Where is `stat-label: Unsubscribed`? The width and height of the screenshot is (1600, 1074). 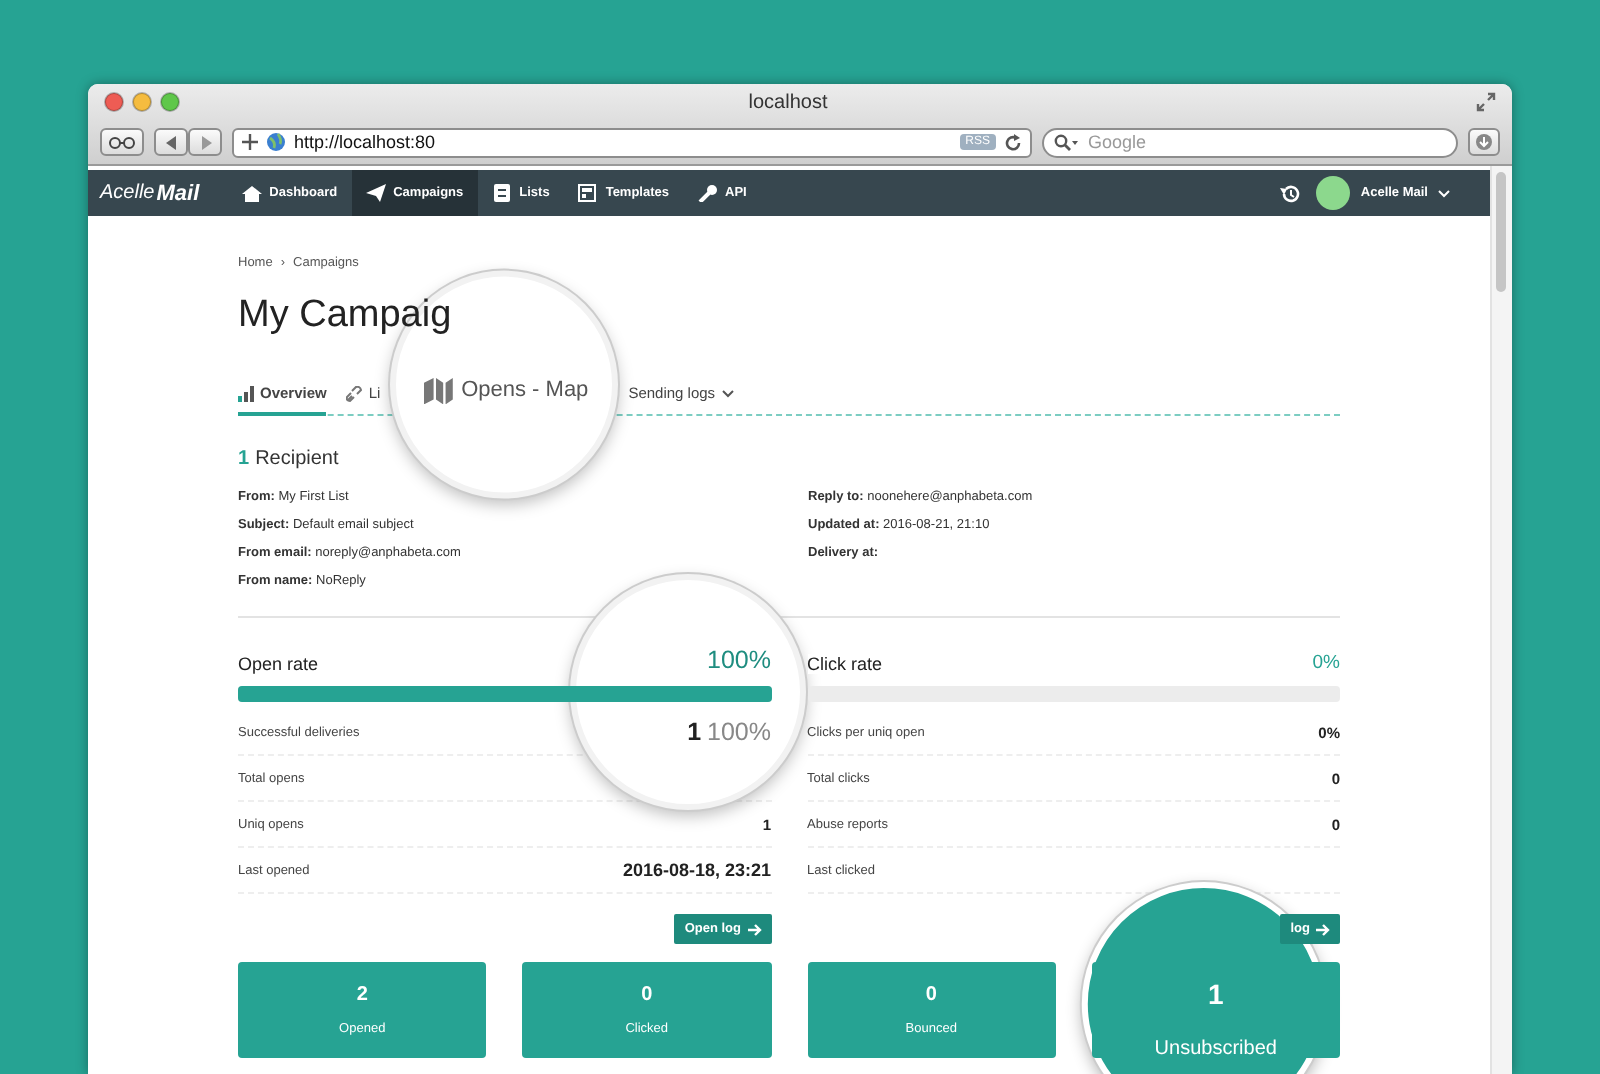 stat-label: Unsubscribed is located at coordinates (1215, 1049).